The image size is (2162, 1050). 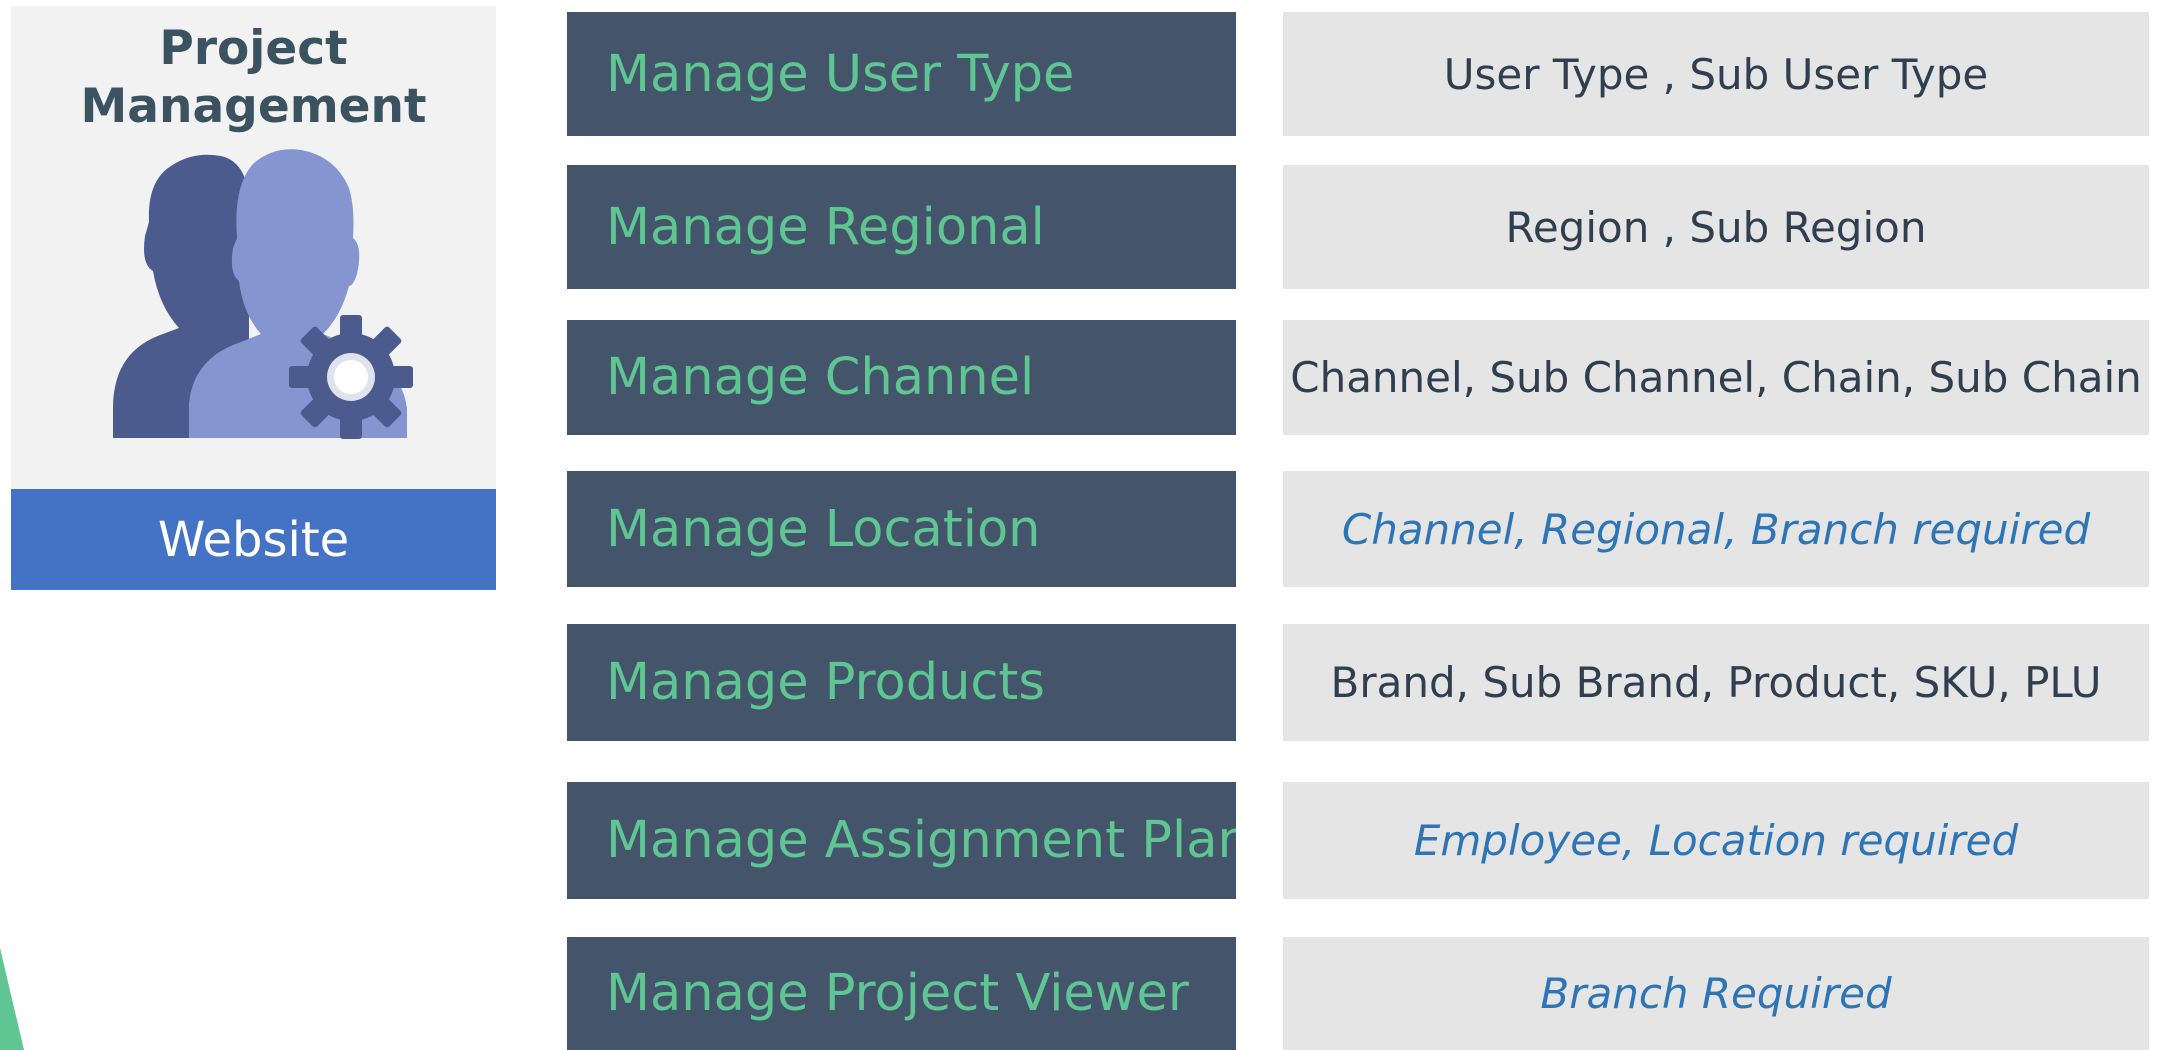 What do you see at coordinates (901, 227) in the screenshot?
I see `label-manage-regional: Manage Regional` at bounding box center [901, 227].